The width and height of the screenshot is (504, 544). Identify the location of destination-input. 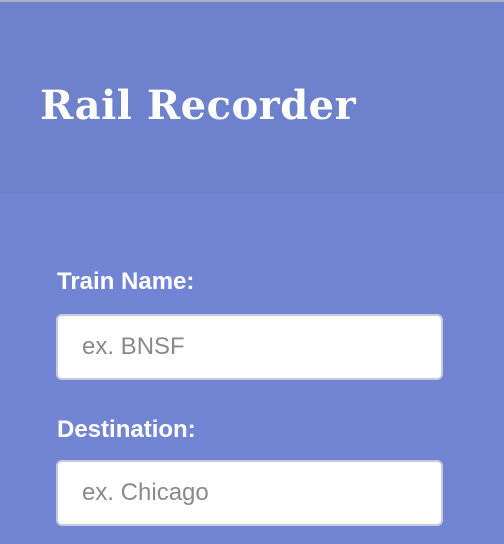
(249, 493).